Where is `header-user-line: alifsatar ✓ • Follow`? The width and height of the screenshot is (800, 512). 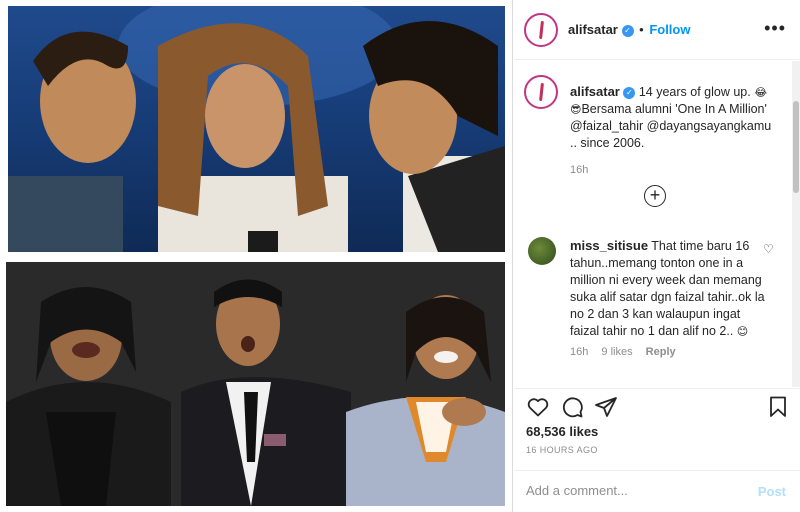 header-user-line: alifsatar ✓ • Follow is located at coordinates (629, 29).